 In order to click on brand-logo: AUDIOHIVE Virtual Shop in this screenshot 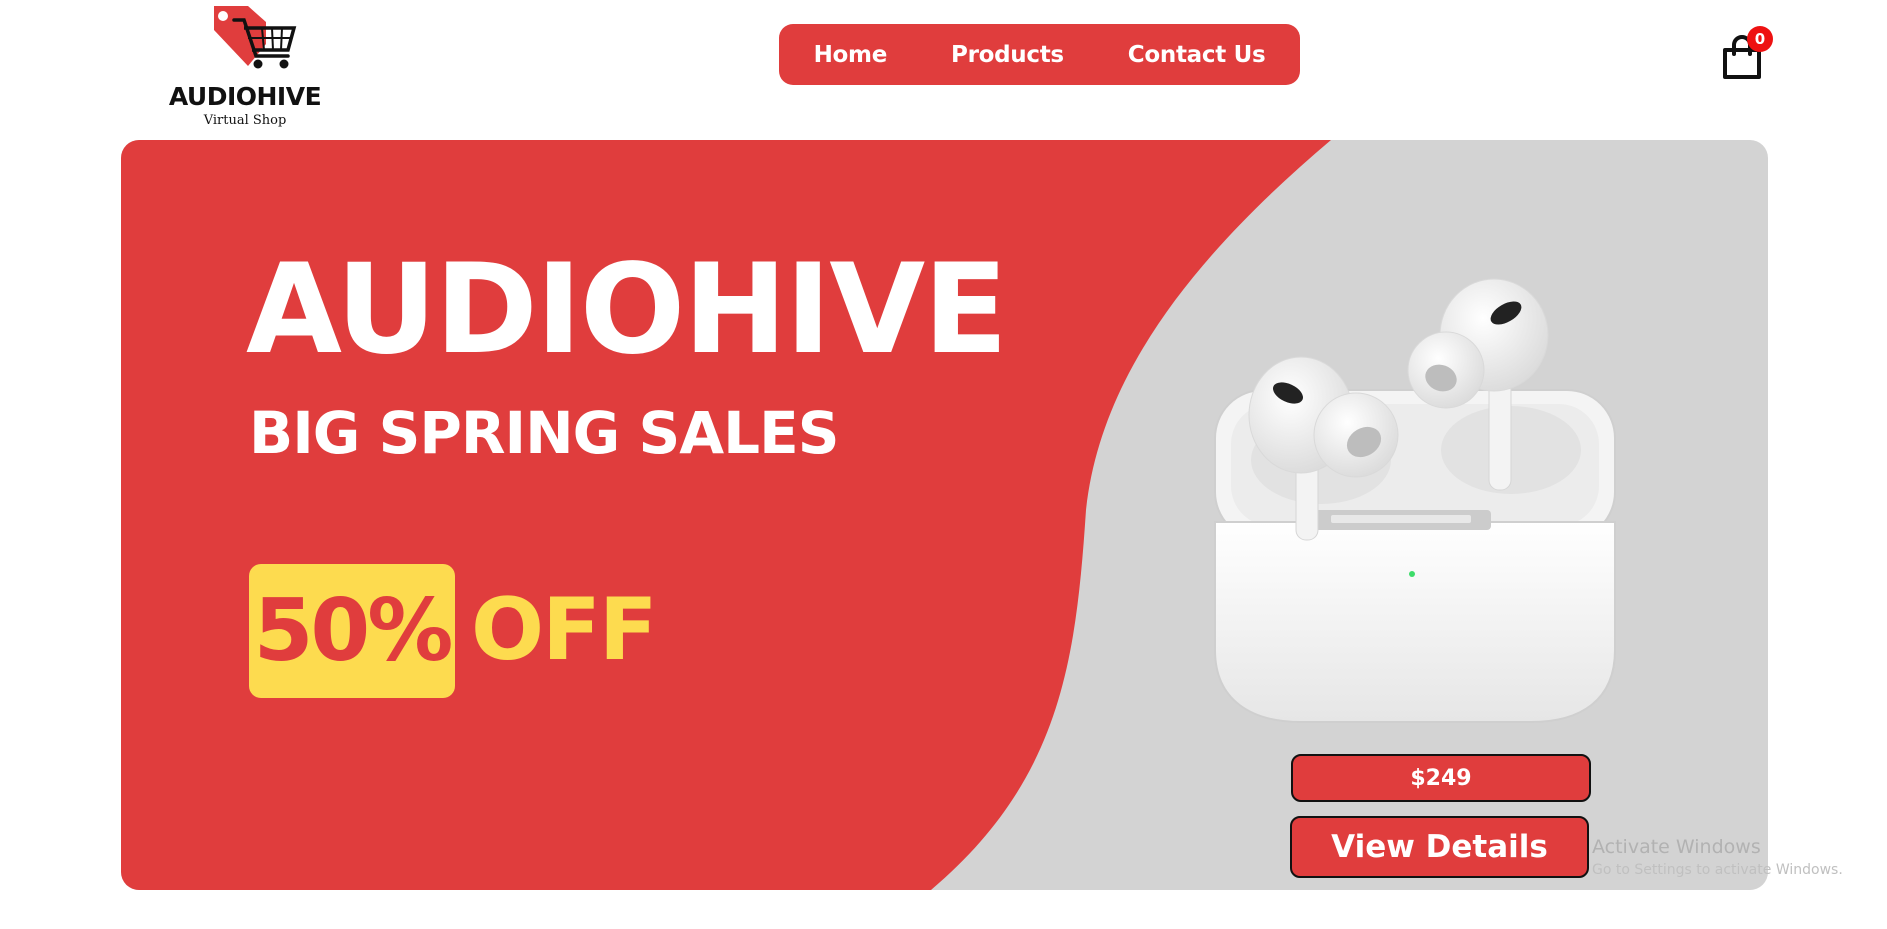, I will do `click(253, 66)`.